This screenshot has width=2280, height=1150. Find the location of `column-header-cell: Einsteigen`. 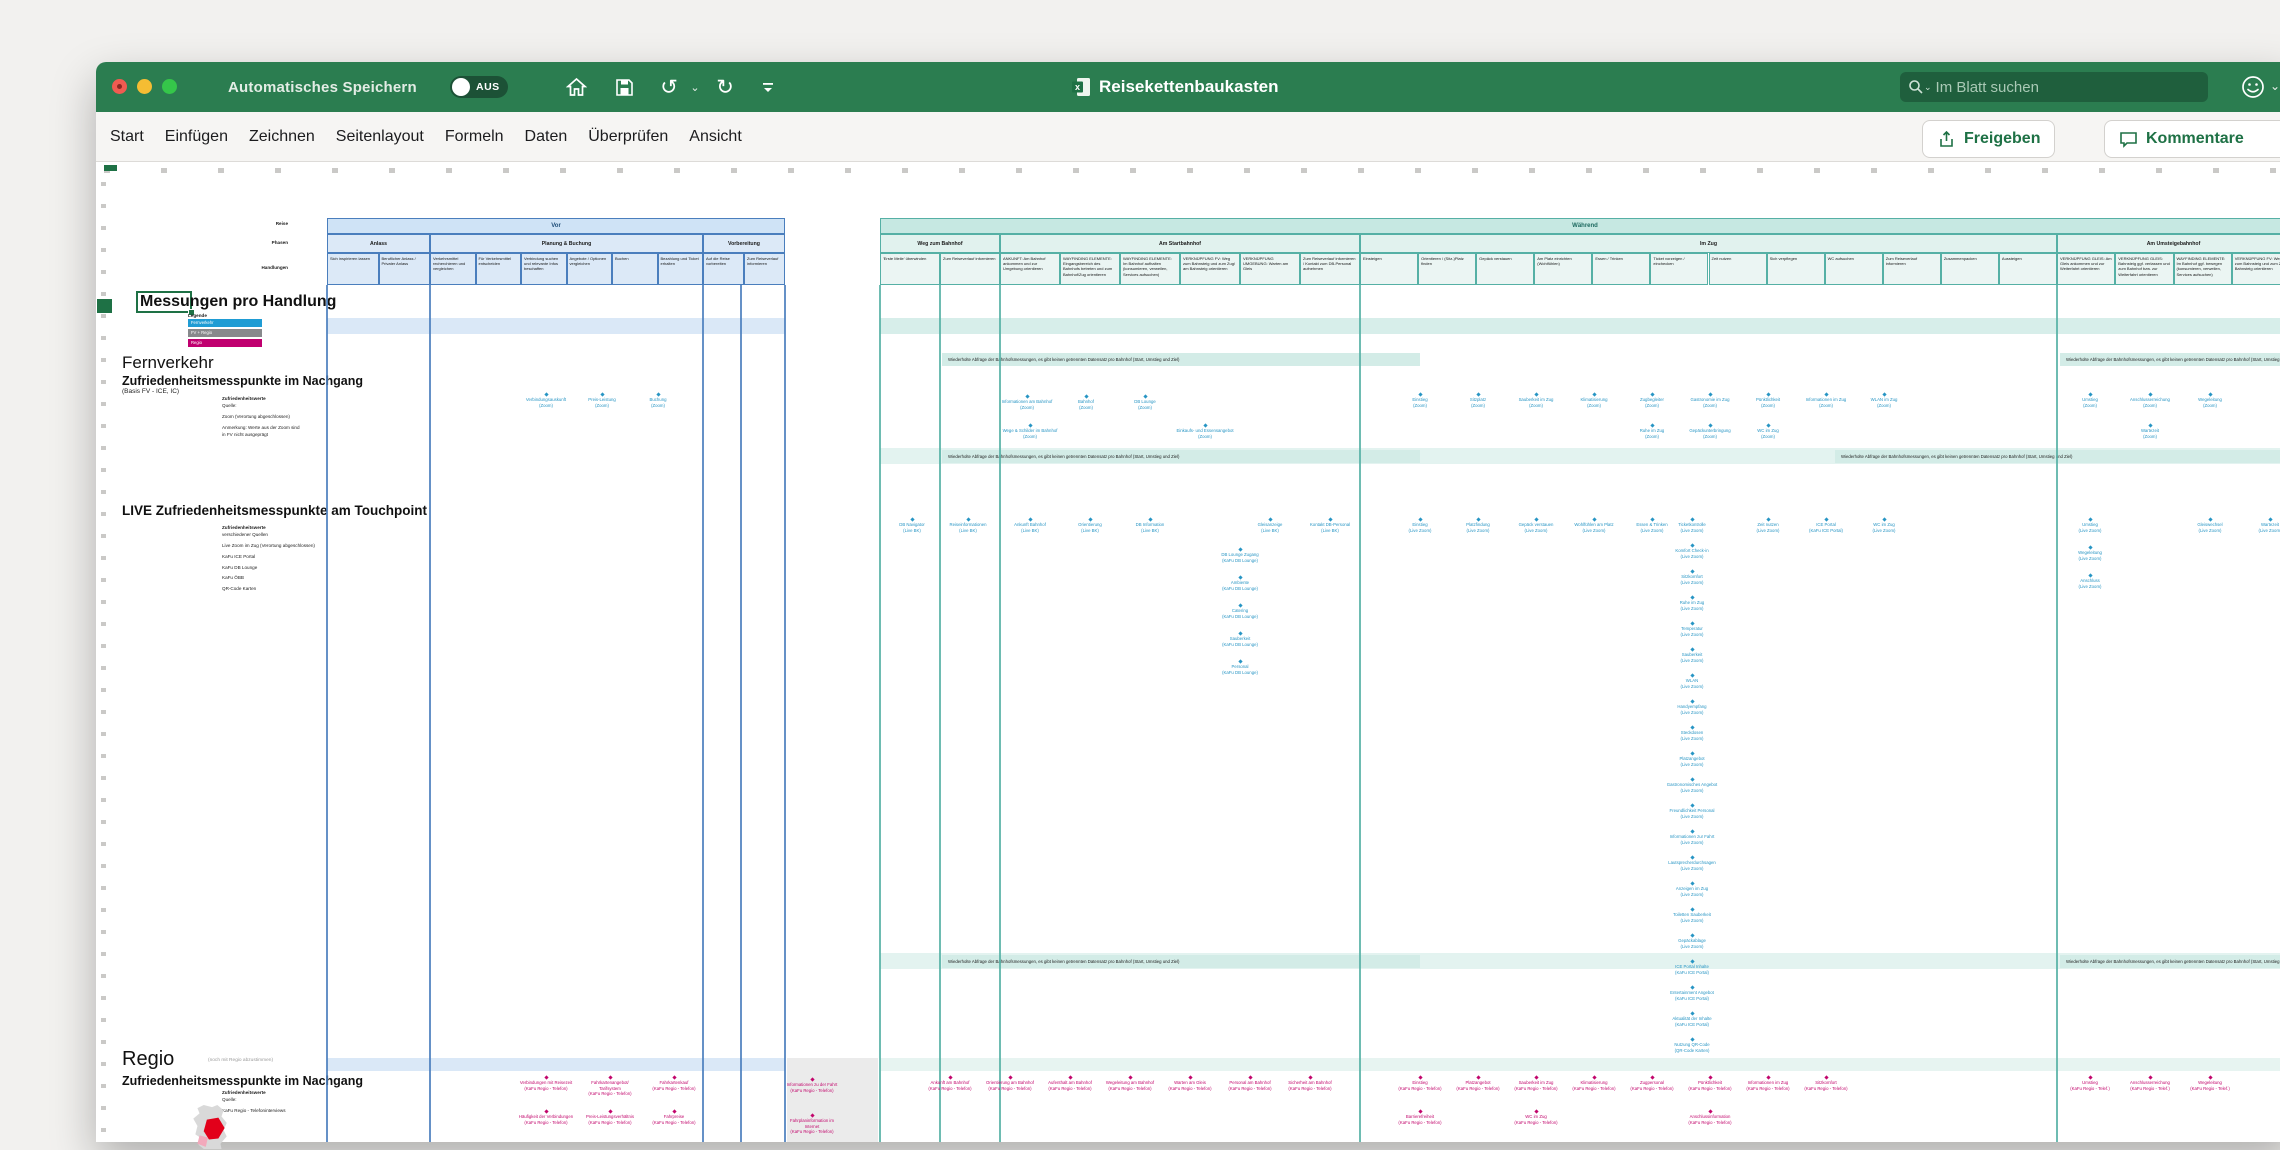

column-header-cell: Einsteigen is located at coordinates (1389, 269).